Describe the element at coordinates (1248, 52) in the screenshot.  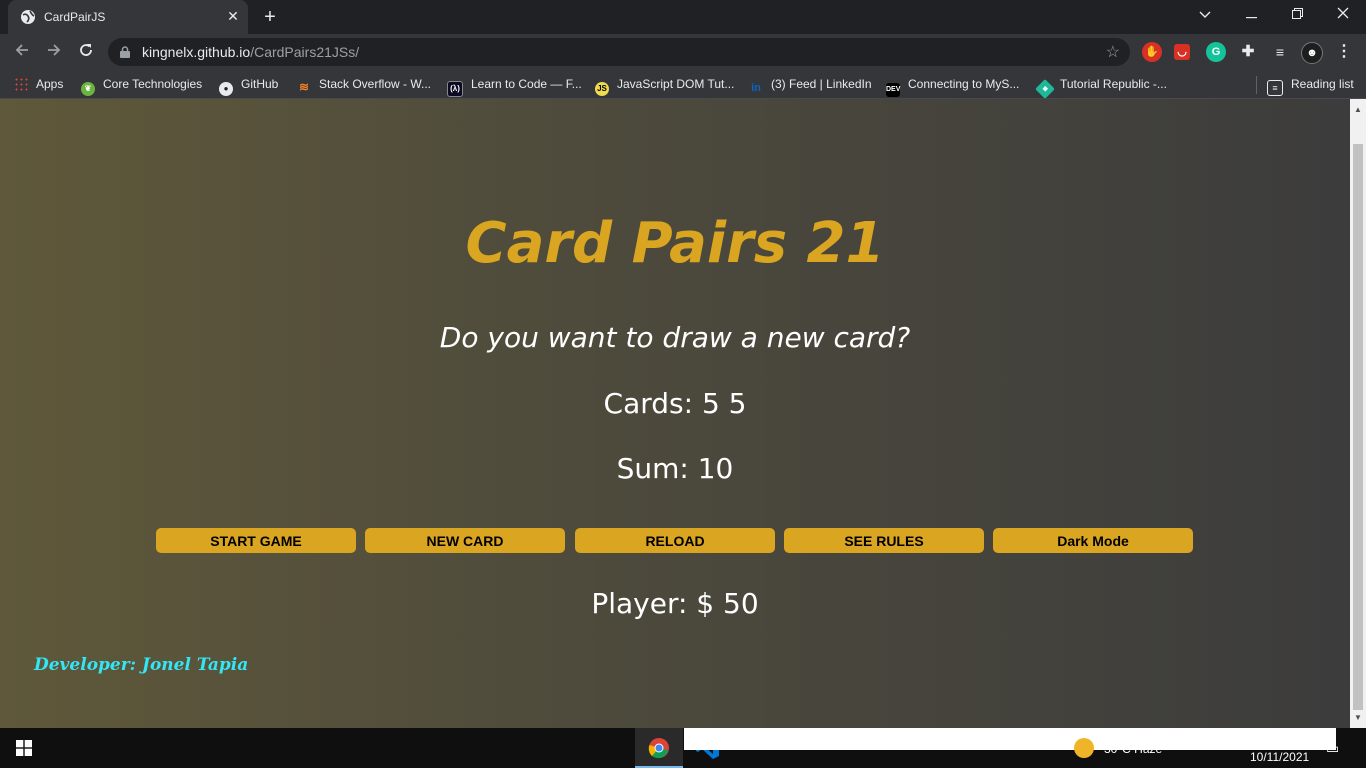
I see `extensions-puzzle-icon: ✚` at that location.